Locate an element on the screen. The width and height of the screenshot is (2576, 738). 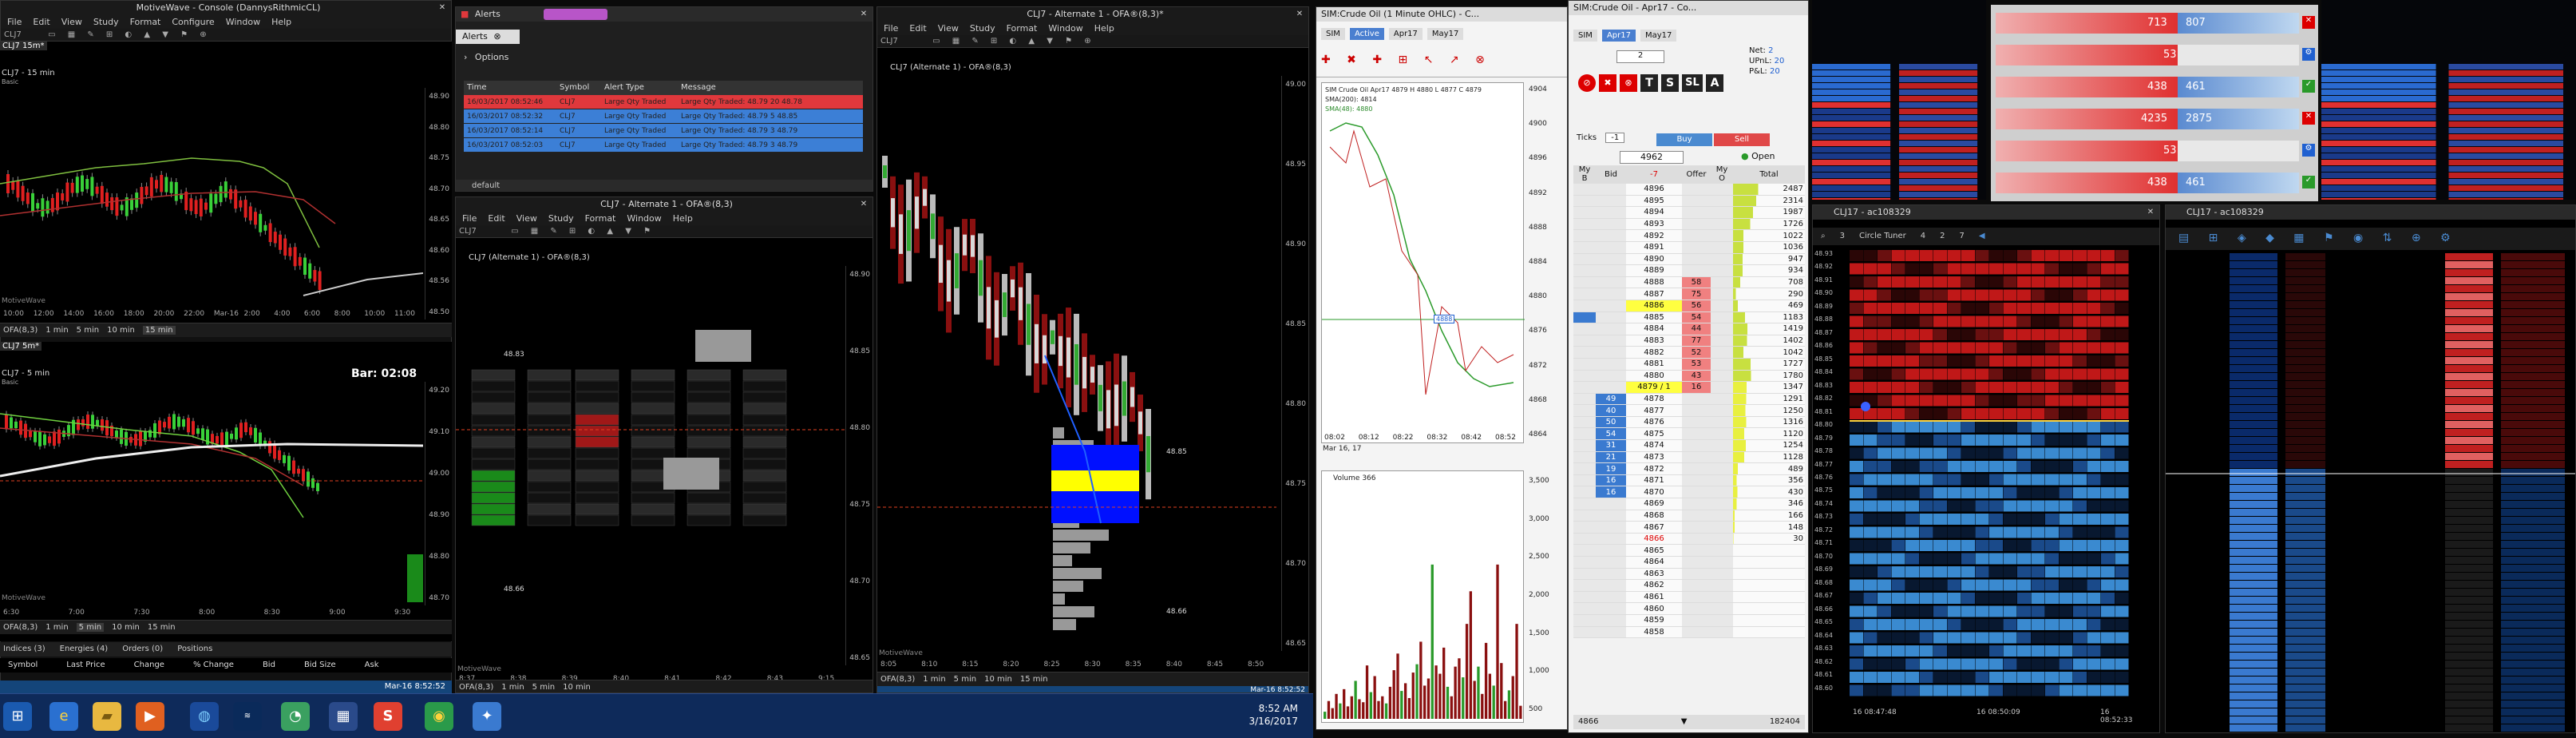
bid-cell: 21 is located at coordinates (1611, 457).